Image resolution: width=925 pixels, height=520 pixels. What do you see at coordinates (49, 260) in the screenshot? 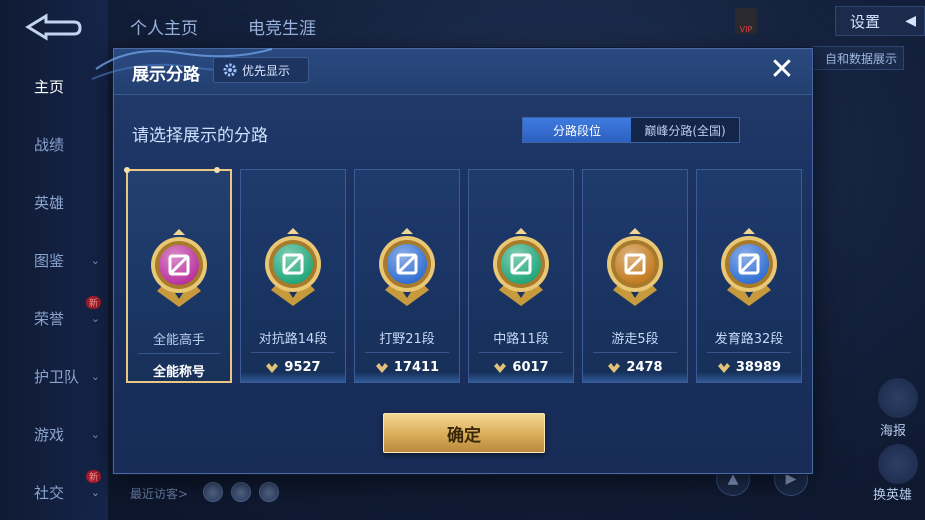
I see `sidebar-item-label: 图鉴` at bounding box center [49, 260].